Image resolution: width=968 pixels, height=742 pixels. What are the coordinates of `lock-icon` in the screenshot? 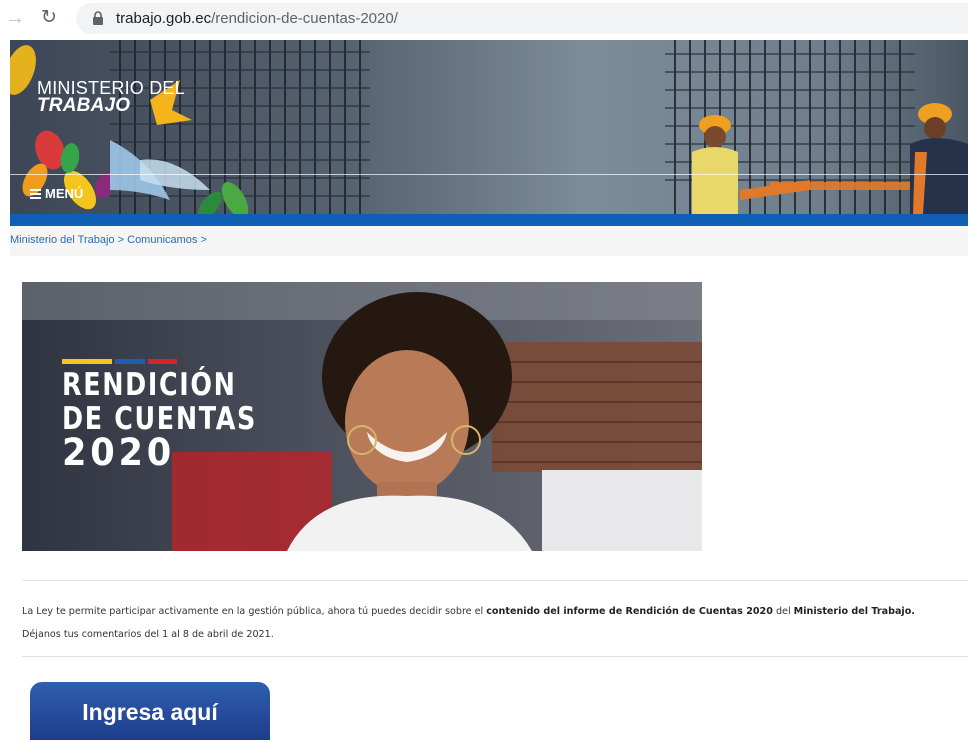 It's located at (98, 18).